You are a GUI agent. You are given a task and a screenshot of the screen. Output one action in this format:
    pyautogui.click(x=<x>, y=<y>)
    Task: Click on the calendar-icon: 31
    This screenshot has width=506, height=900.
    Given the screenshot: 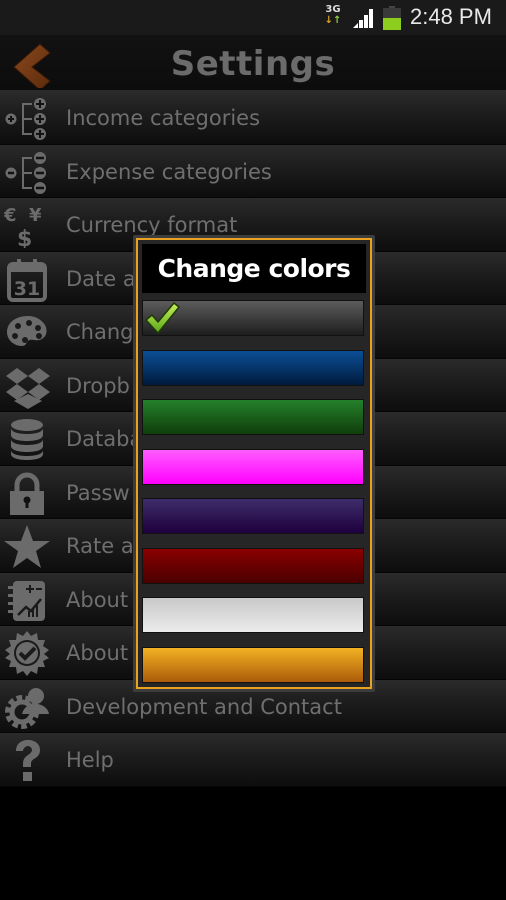 What is the action you would take?
    pyautogui.click(x=27, y=280)
    